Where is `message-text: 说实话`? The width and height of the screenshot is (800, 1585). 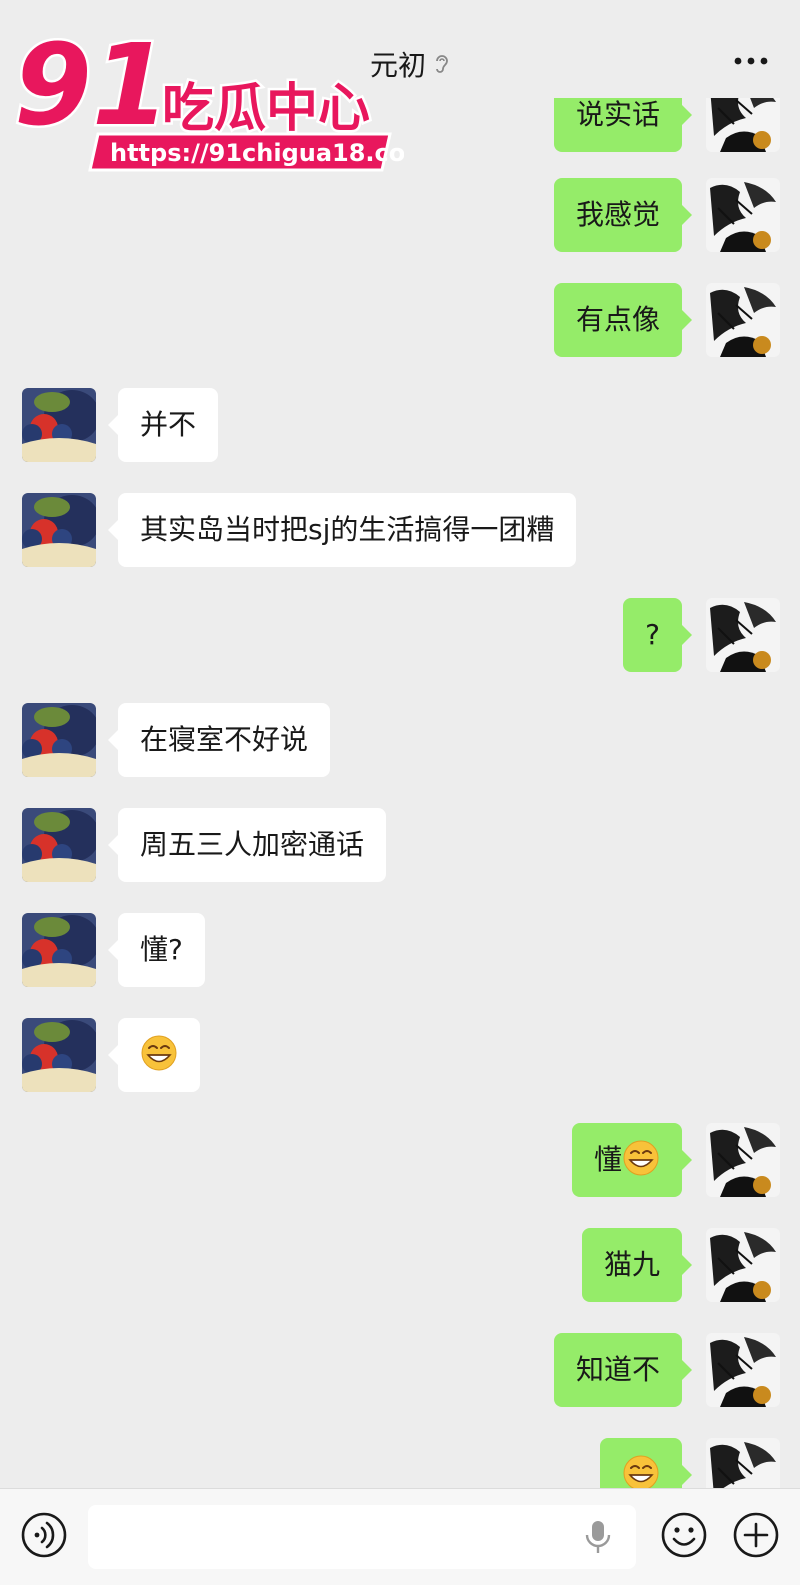 message-text: 说实话 is located at coordinates (617, 114).